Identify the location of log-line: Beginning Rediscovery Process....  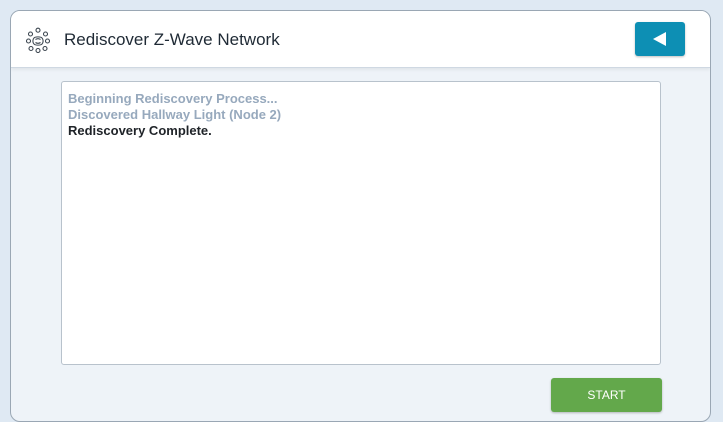
(173, 98).